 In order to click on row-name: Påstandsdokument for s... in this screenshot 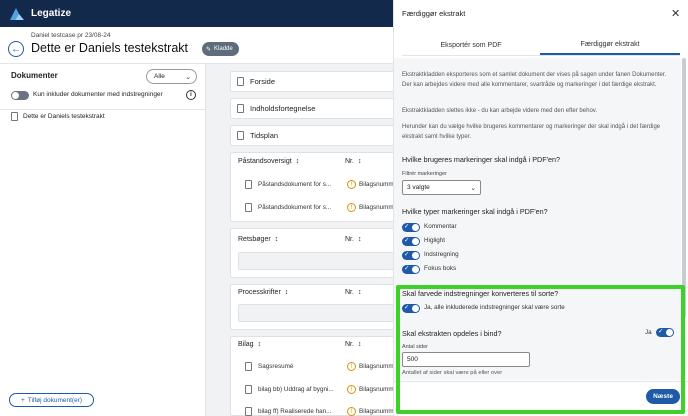, I will do `click(295, 207)`.